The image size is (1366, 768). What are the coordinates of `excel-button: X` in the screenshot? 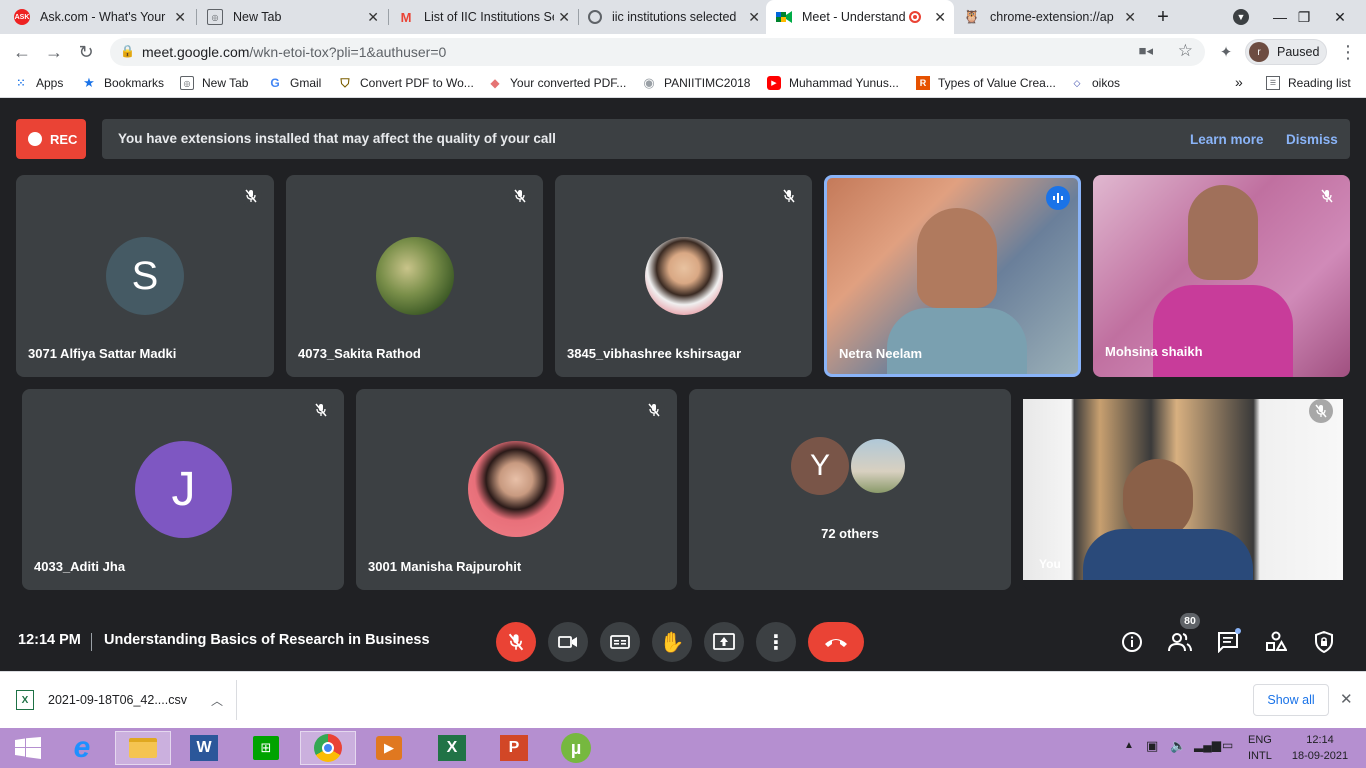 It's located at (452, 748).